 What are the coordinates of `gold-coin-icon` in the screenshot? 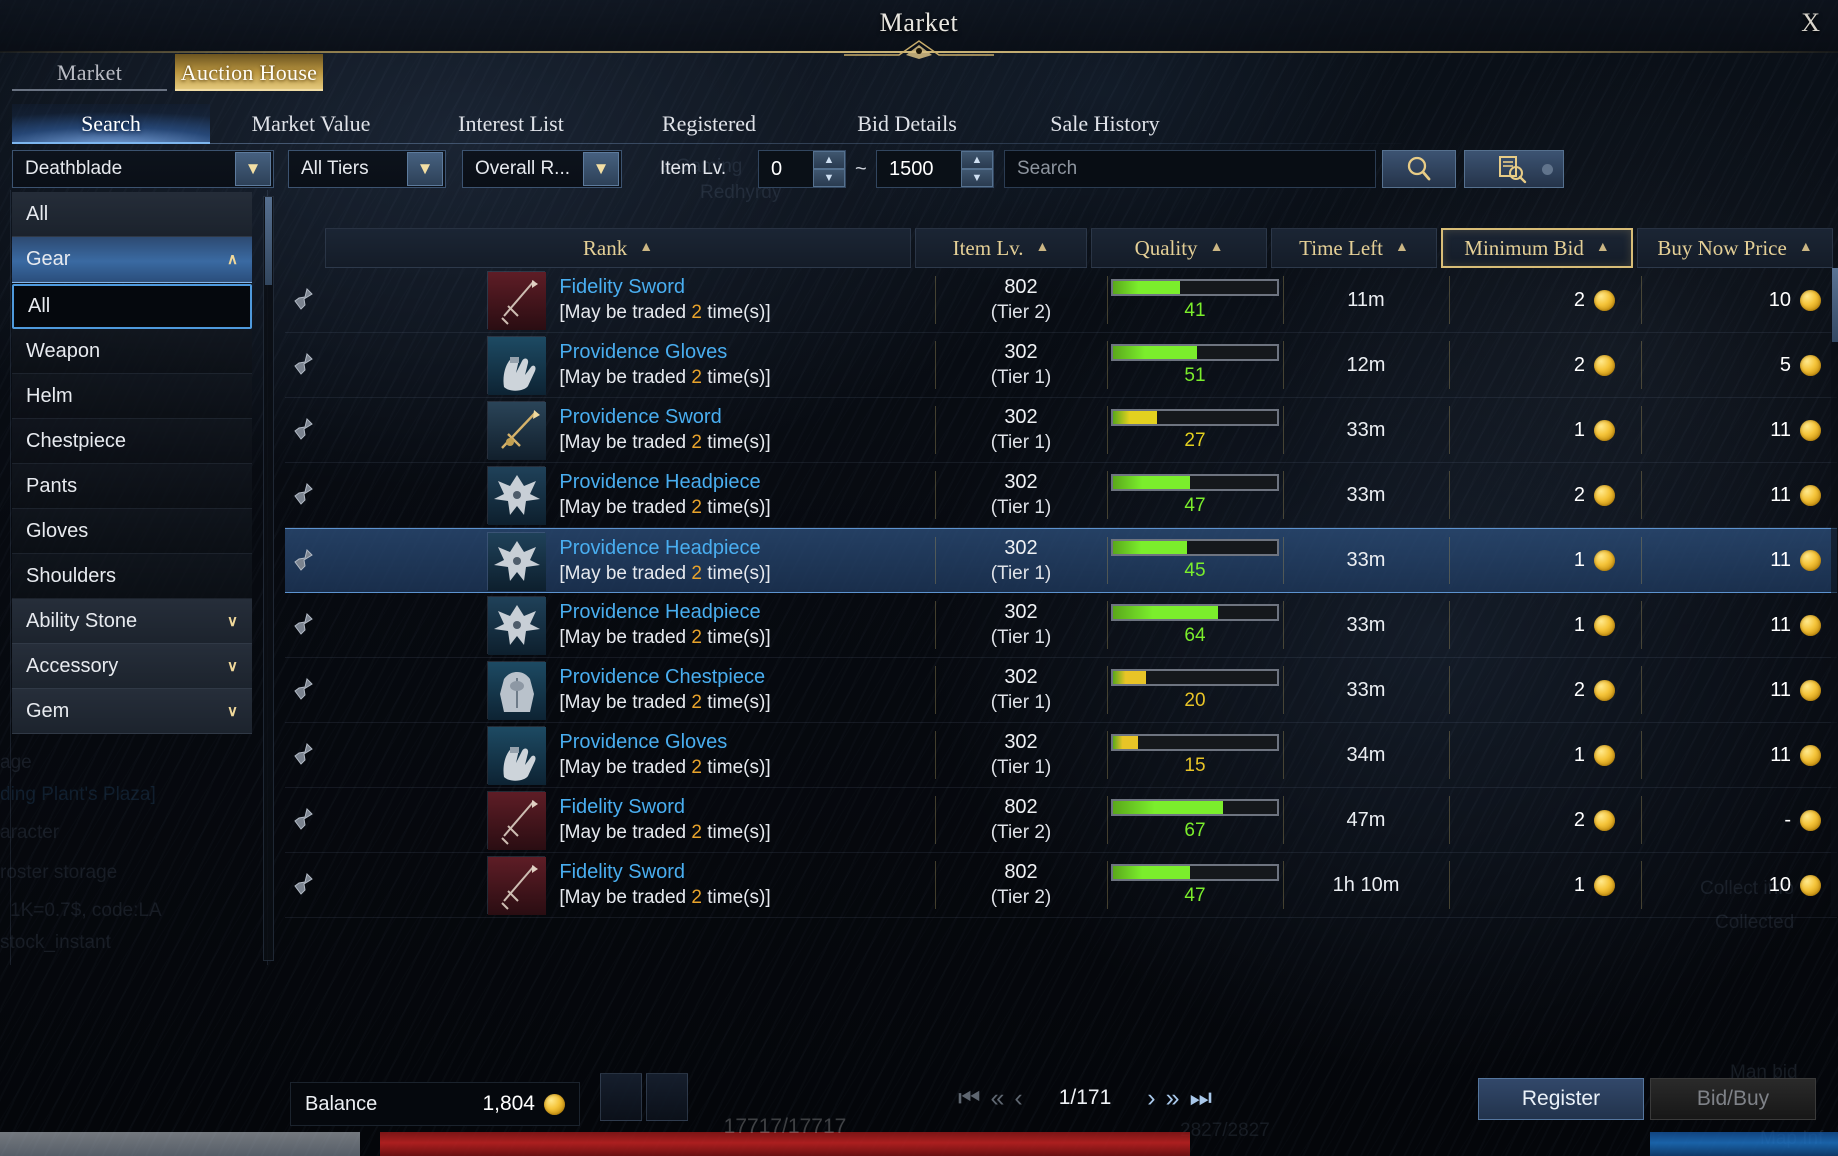 It's located at (1810, 885).